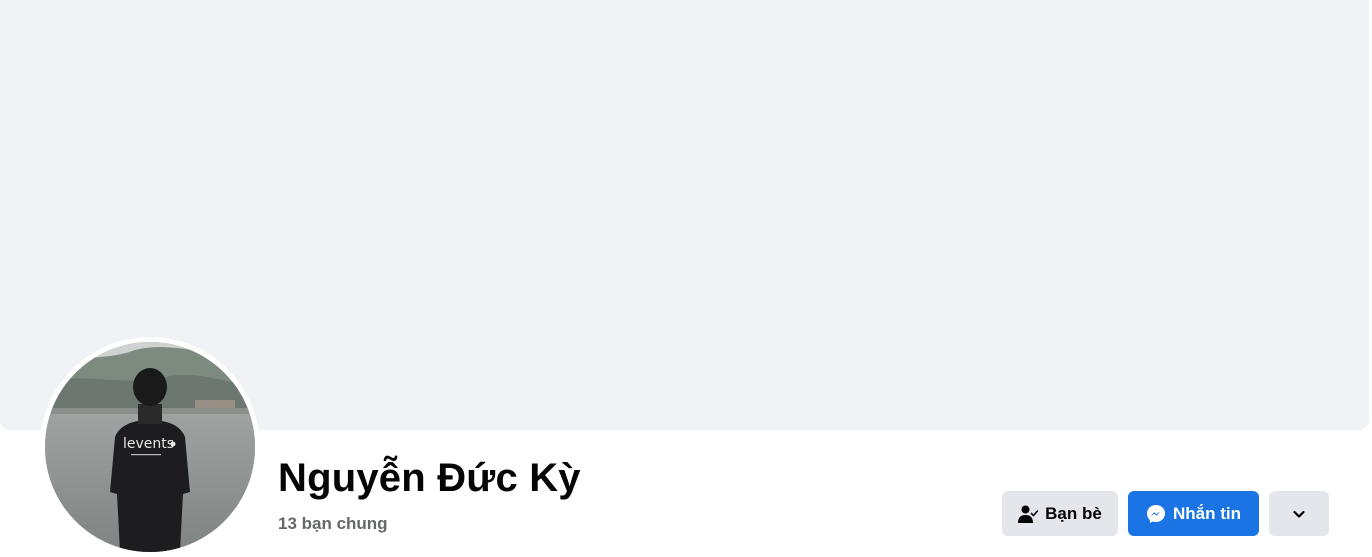 The width and height of the screenshot is (1372, 557). I want to click on profile-name: Nguyễn Đức Kỳ, so click(429, 478).